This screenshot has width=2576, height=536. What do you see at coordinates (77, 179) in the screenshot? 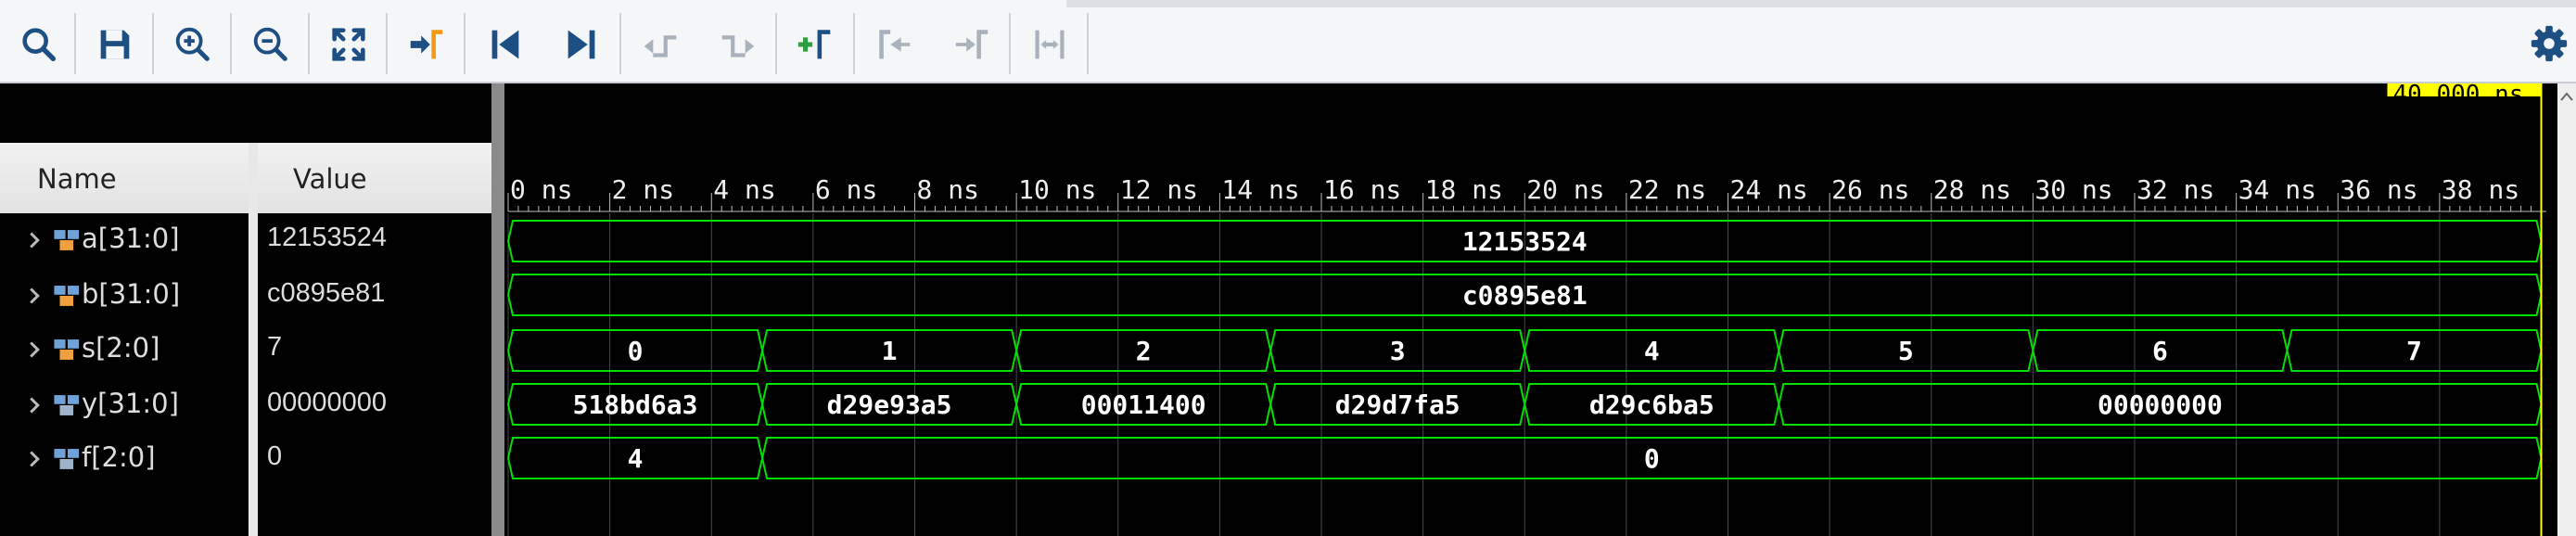
I see `name-column-header: Name` at bounding box center [77, 179].